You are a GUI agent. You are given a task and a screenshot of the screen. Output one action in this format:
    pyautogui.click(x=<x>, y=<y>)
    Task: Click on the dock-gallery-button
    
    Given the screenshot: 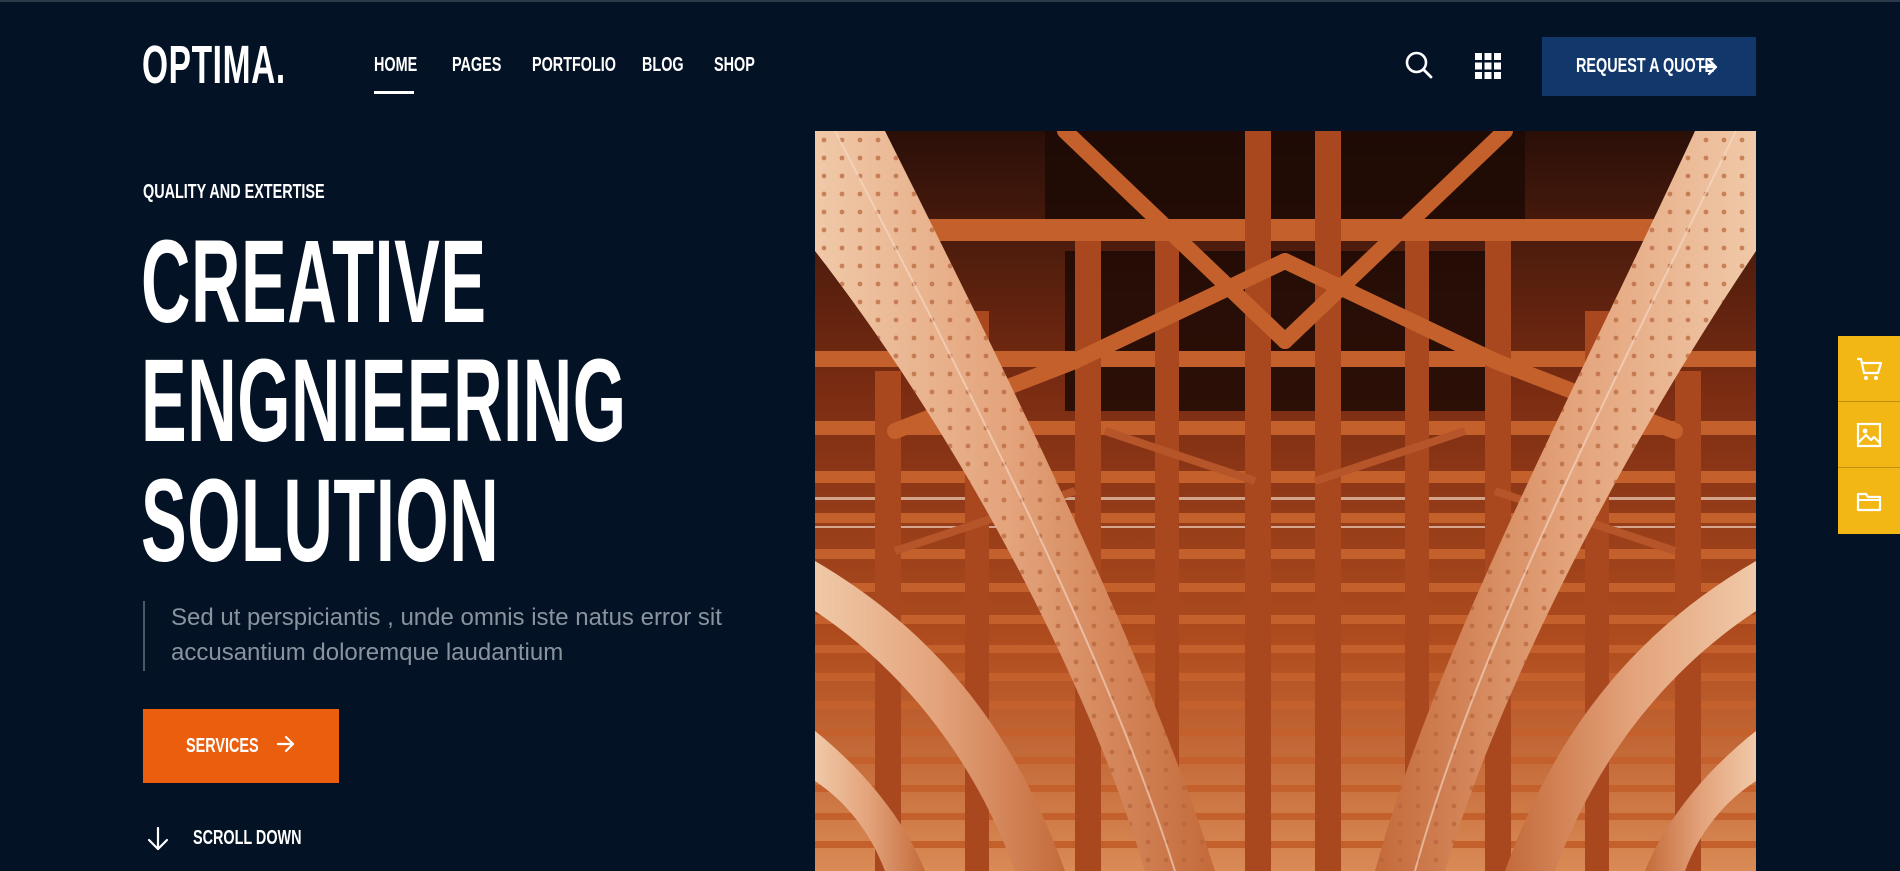 What is the action you would take?
    pyautogui.click(x=1869, y=435)
    